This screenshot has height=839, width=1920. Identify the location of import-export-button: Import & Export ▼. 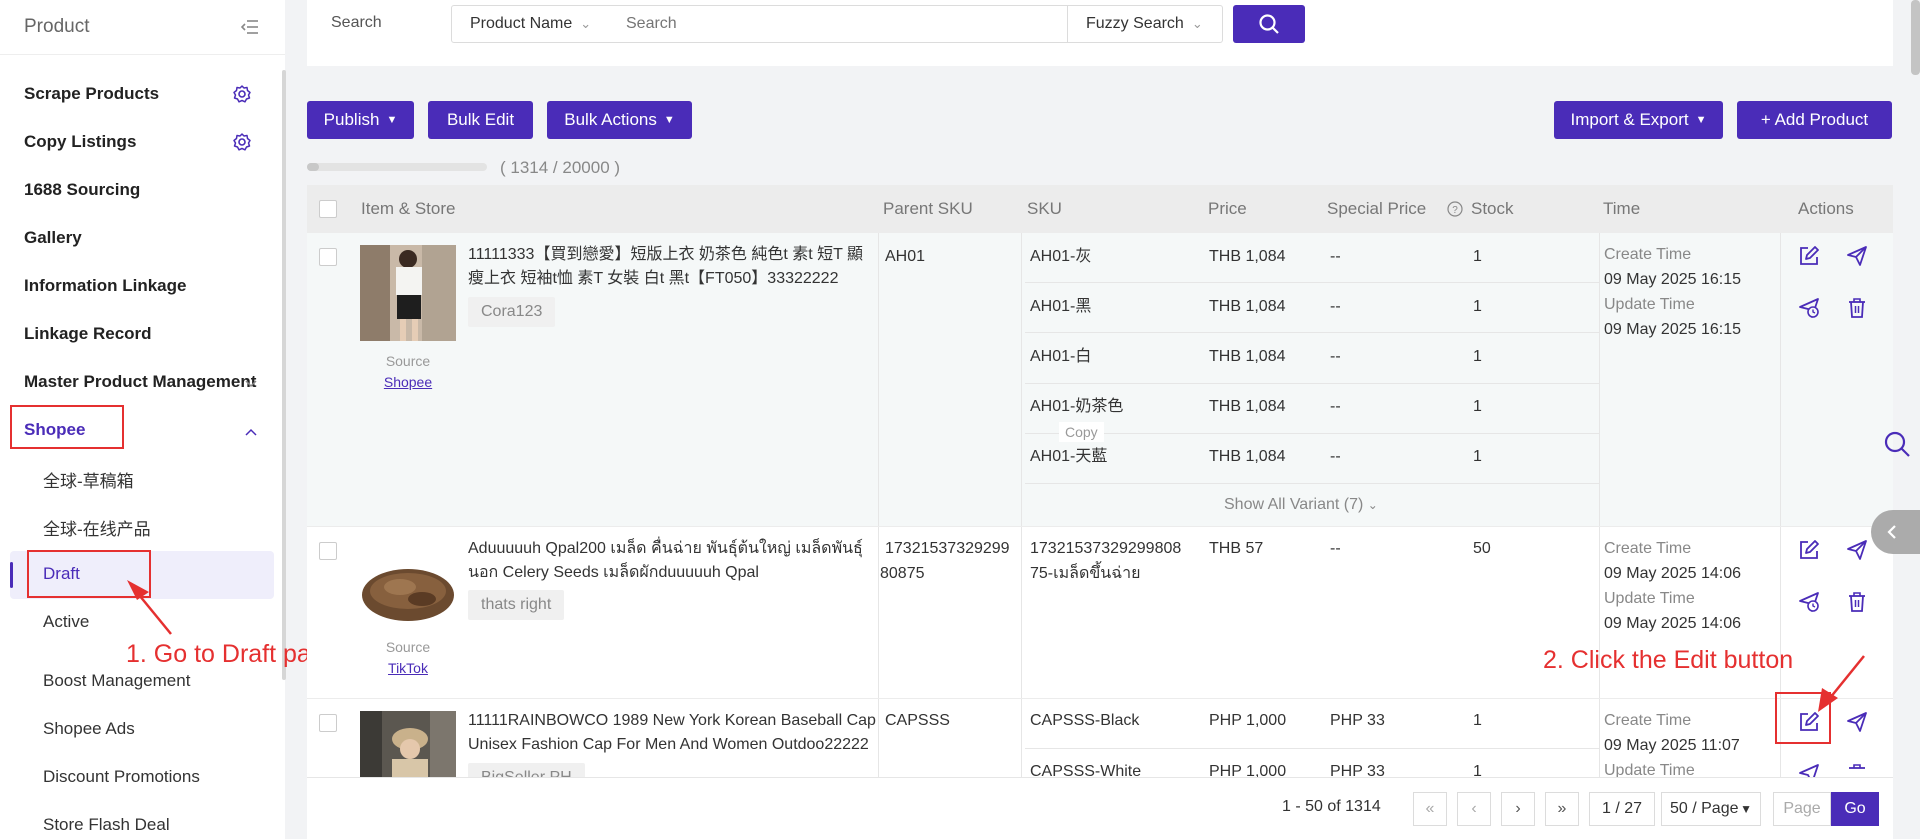
(1638, 120).